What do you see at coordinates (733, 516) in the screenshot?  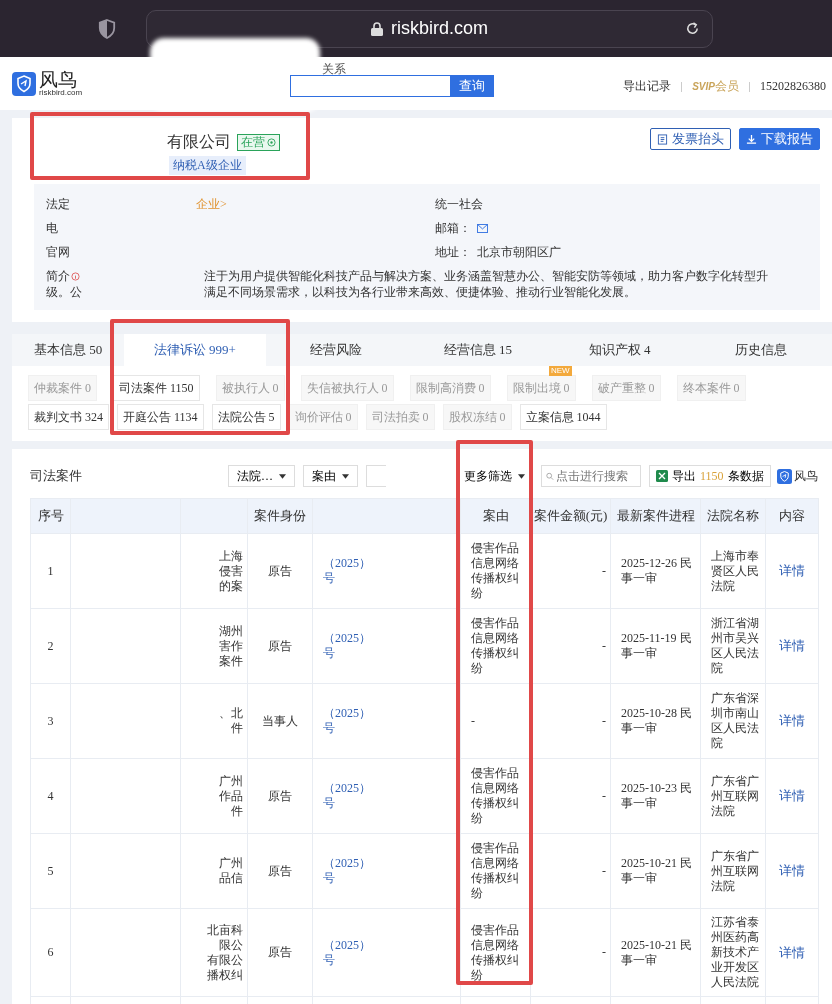 I see `column-header: 法院名称` at bounding box center [733, 516].